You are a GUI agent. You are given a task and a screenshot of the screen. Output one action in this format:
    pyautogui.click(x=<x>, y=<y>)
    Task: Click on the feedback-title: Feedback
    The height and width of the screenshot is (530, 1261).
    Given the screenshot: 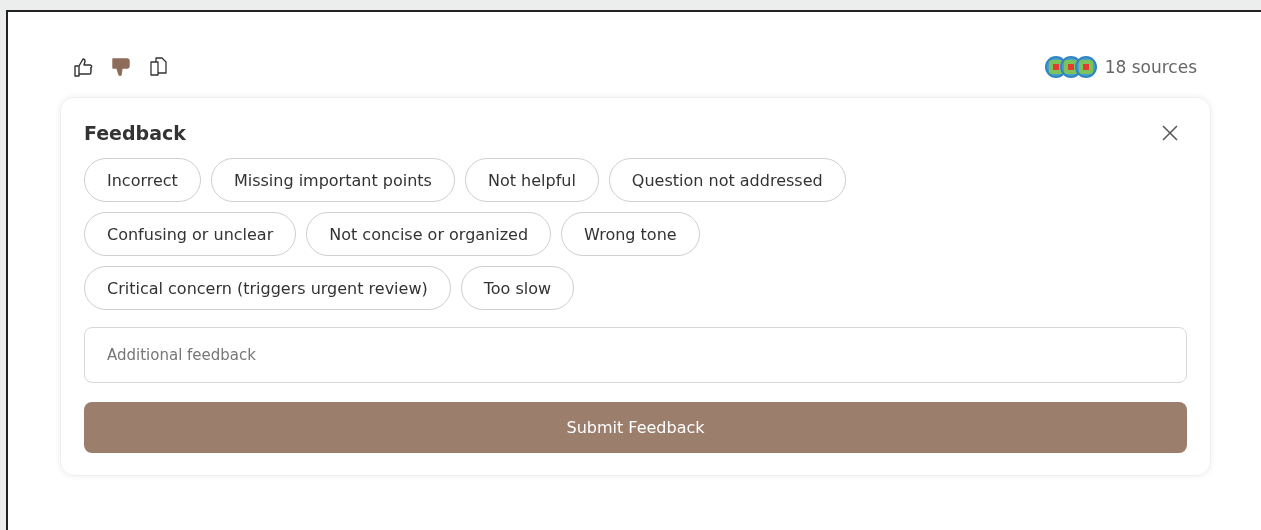 What is the action you would take?
    pyautogui.click(x=135, y=133)
    